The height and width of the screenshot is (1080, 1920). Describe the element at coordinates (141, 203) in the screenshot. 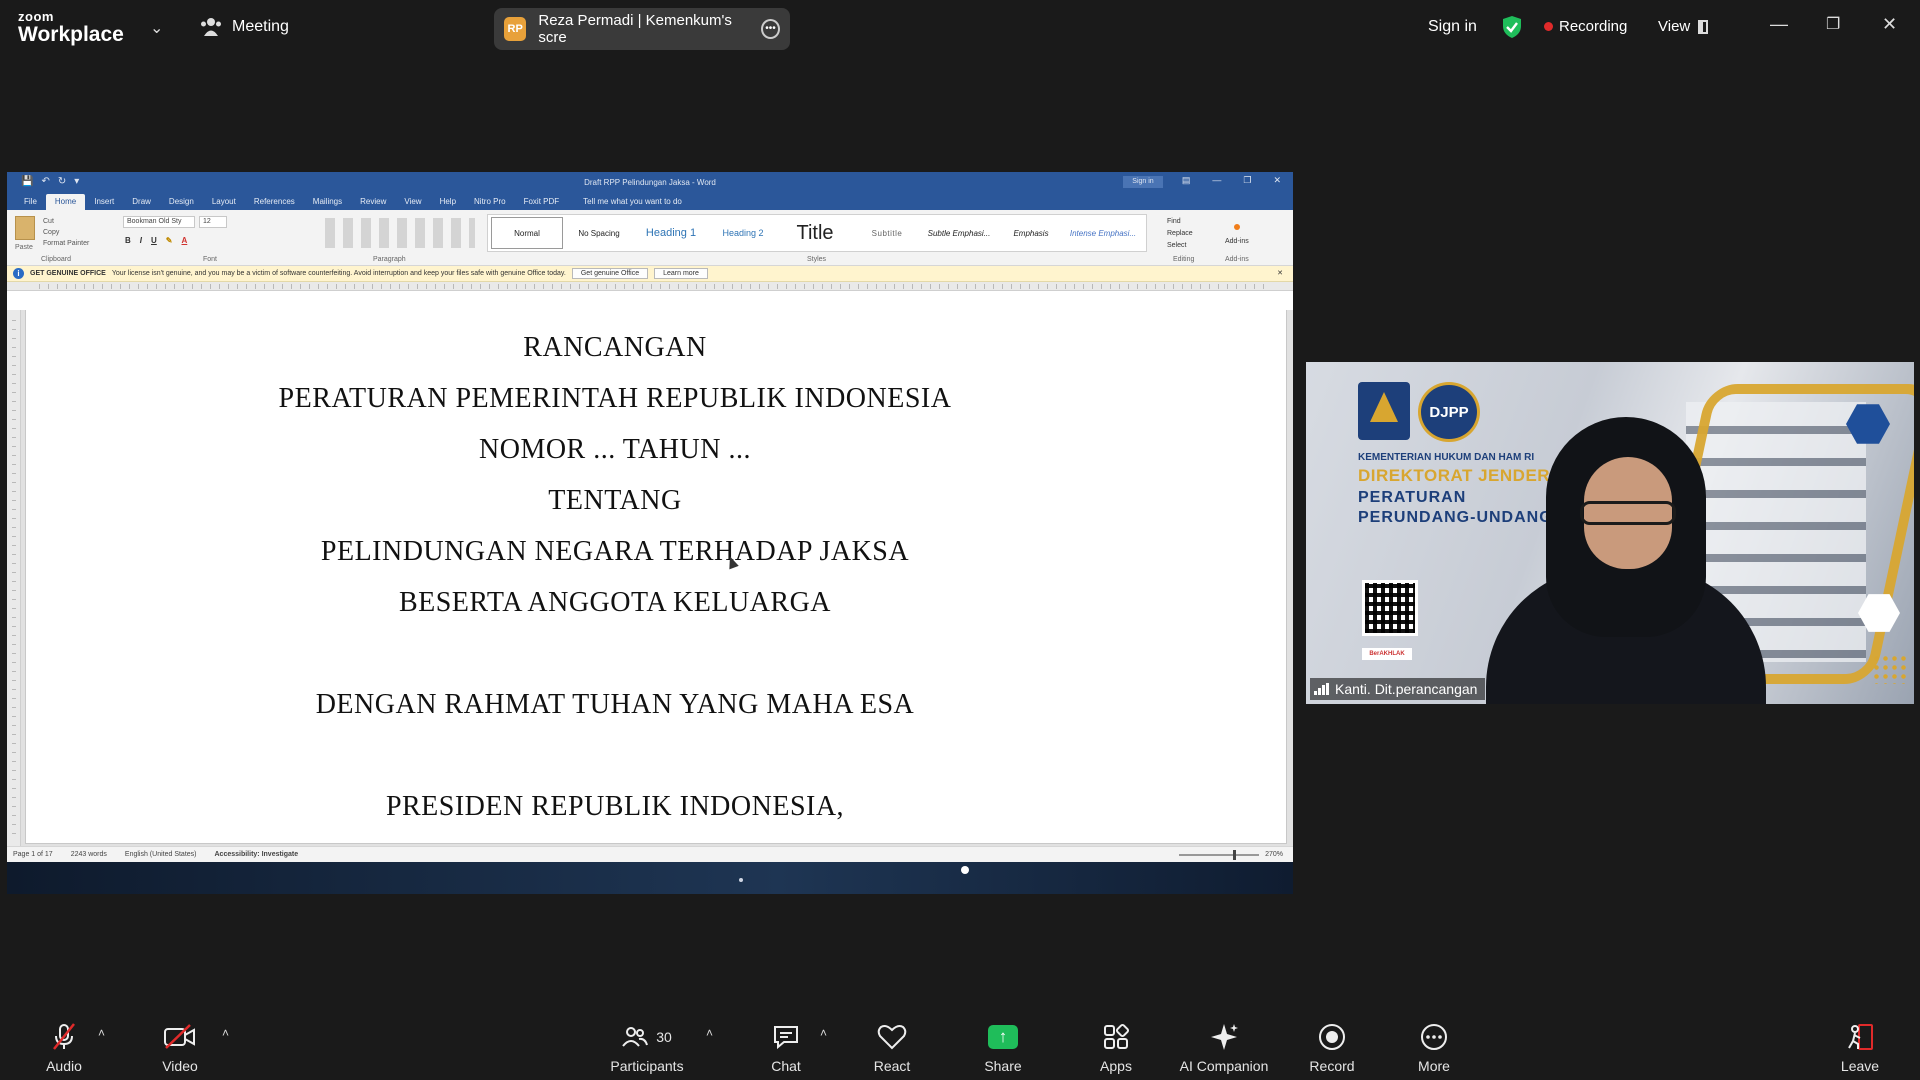

I see `tab-draw: Draw` at that location.